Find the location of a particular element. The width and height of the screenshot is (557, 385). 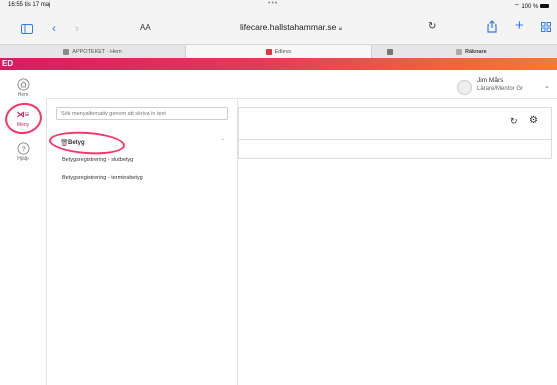

status-bar: 16:55 tis 17 maj ••• ⌔ 100 % is located at coordinates (278, 5).